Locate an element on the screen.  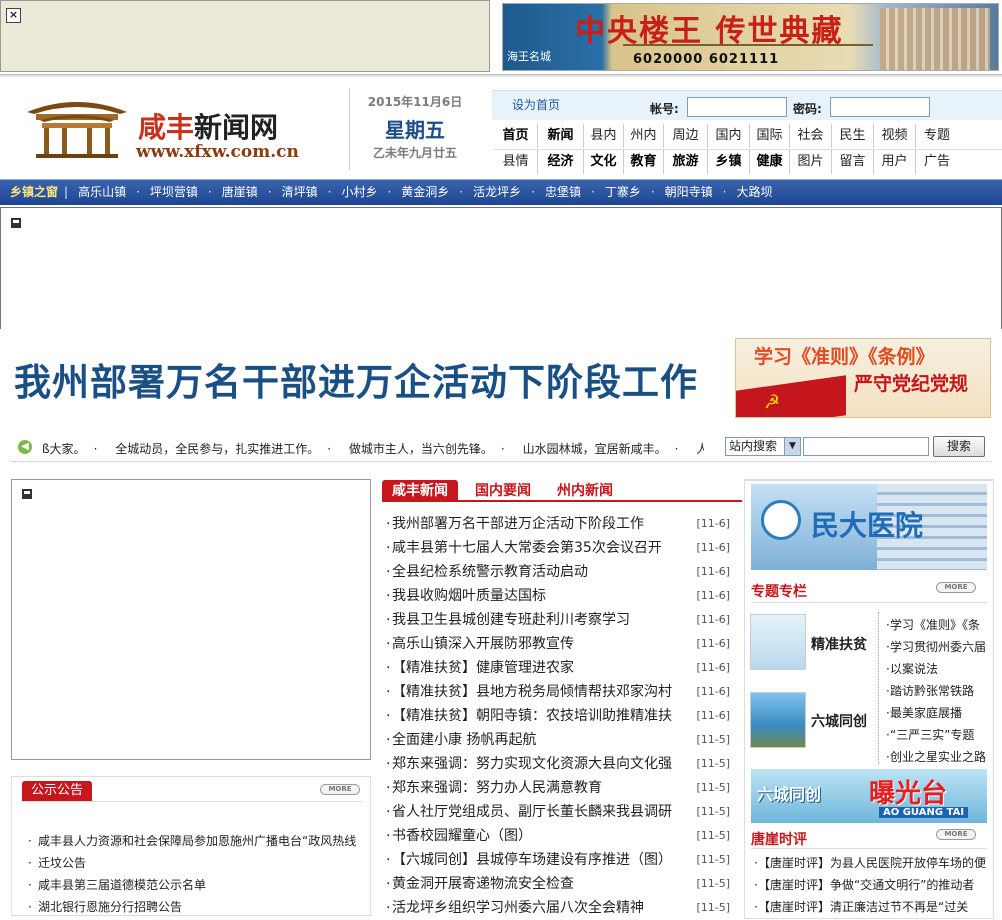
town-link: 大路坝 is located at coordinates (755, 192).